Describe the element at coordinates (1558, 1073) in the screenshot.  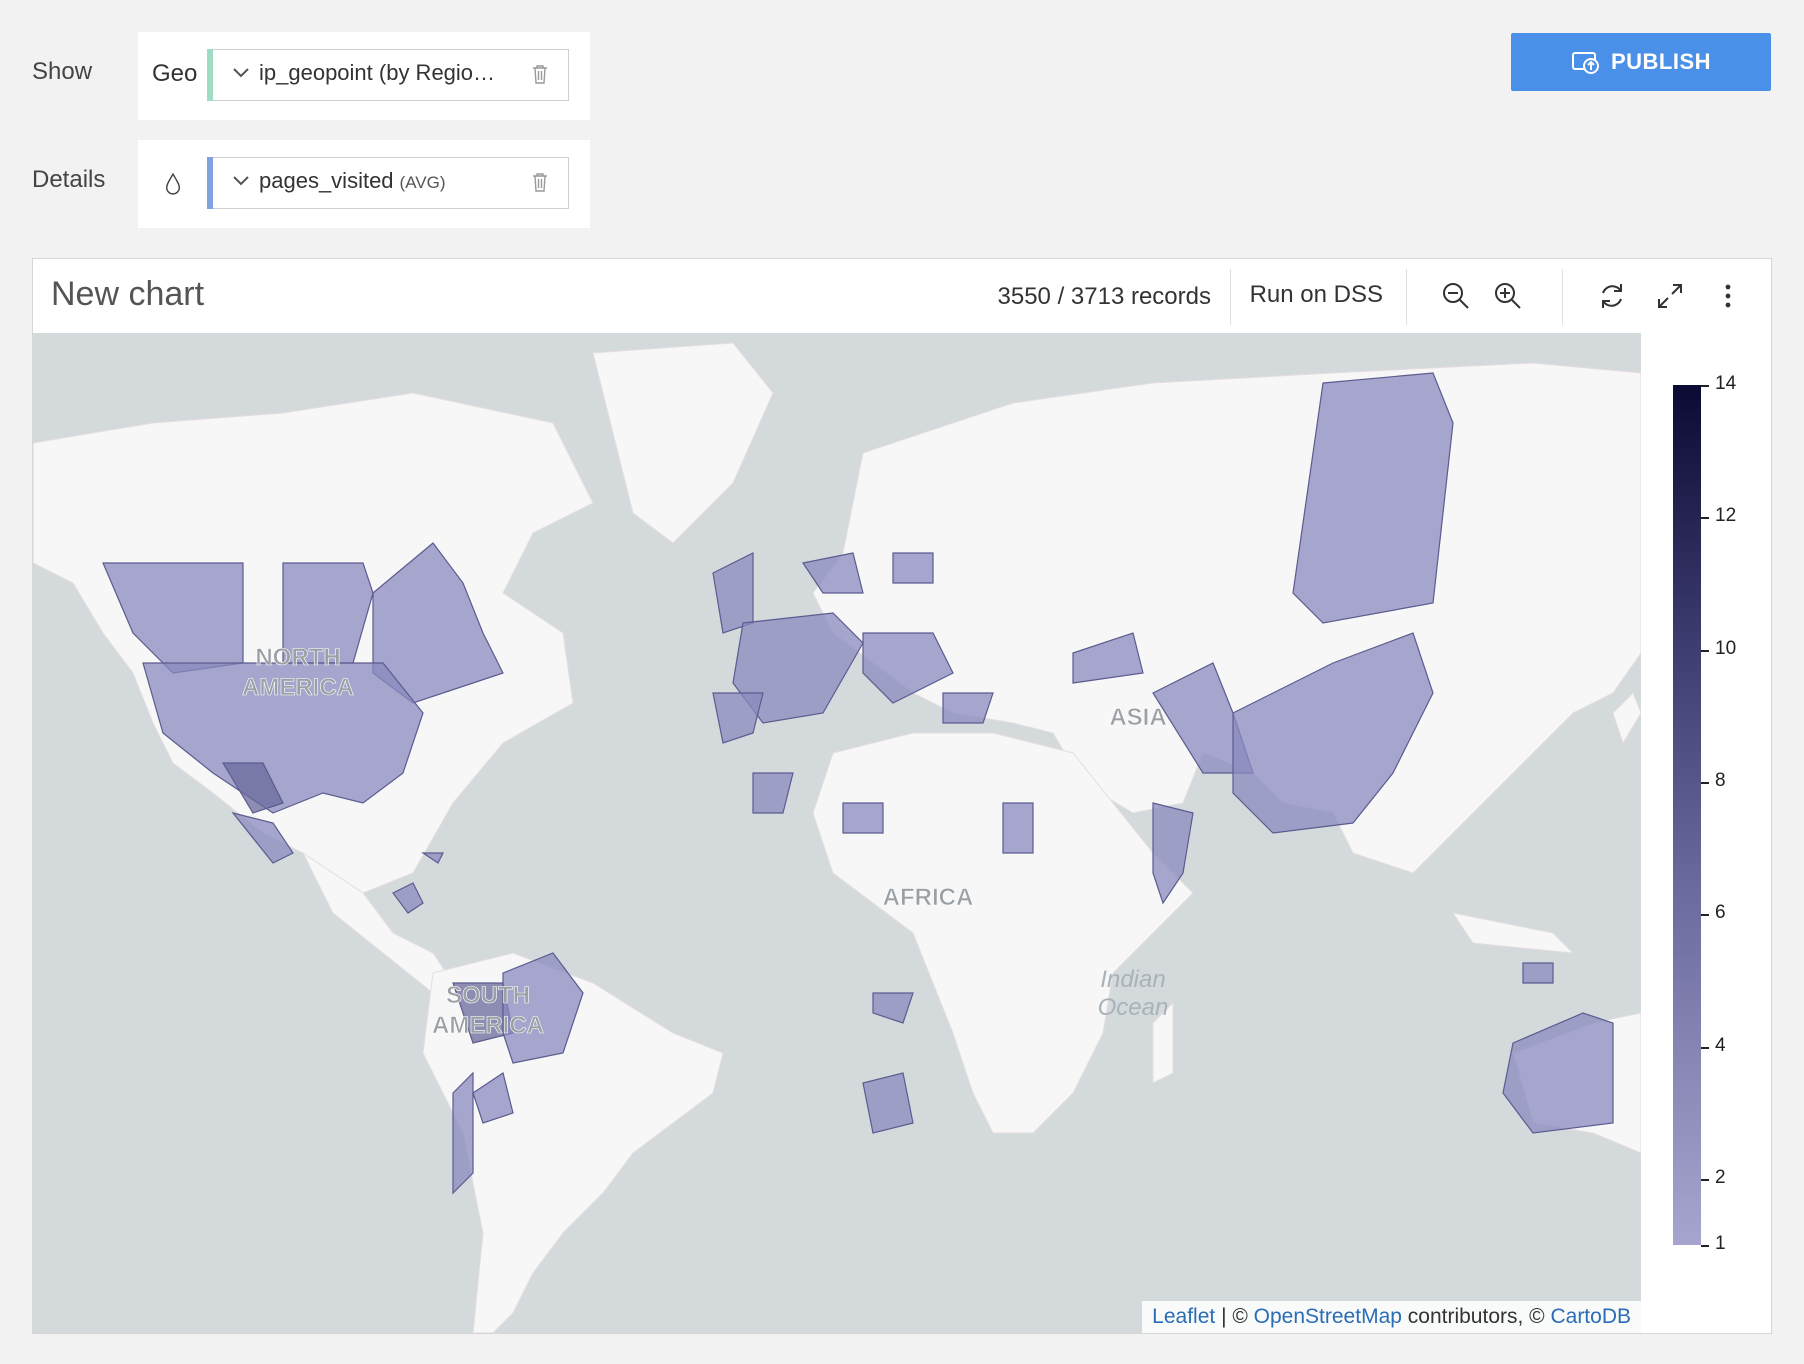
I see `region-australia-west` at that location.